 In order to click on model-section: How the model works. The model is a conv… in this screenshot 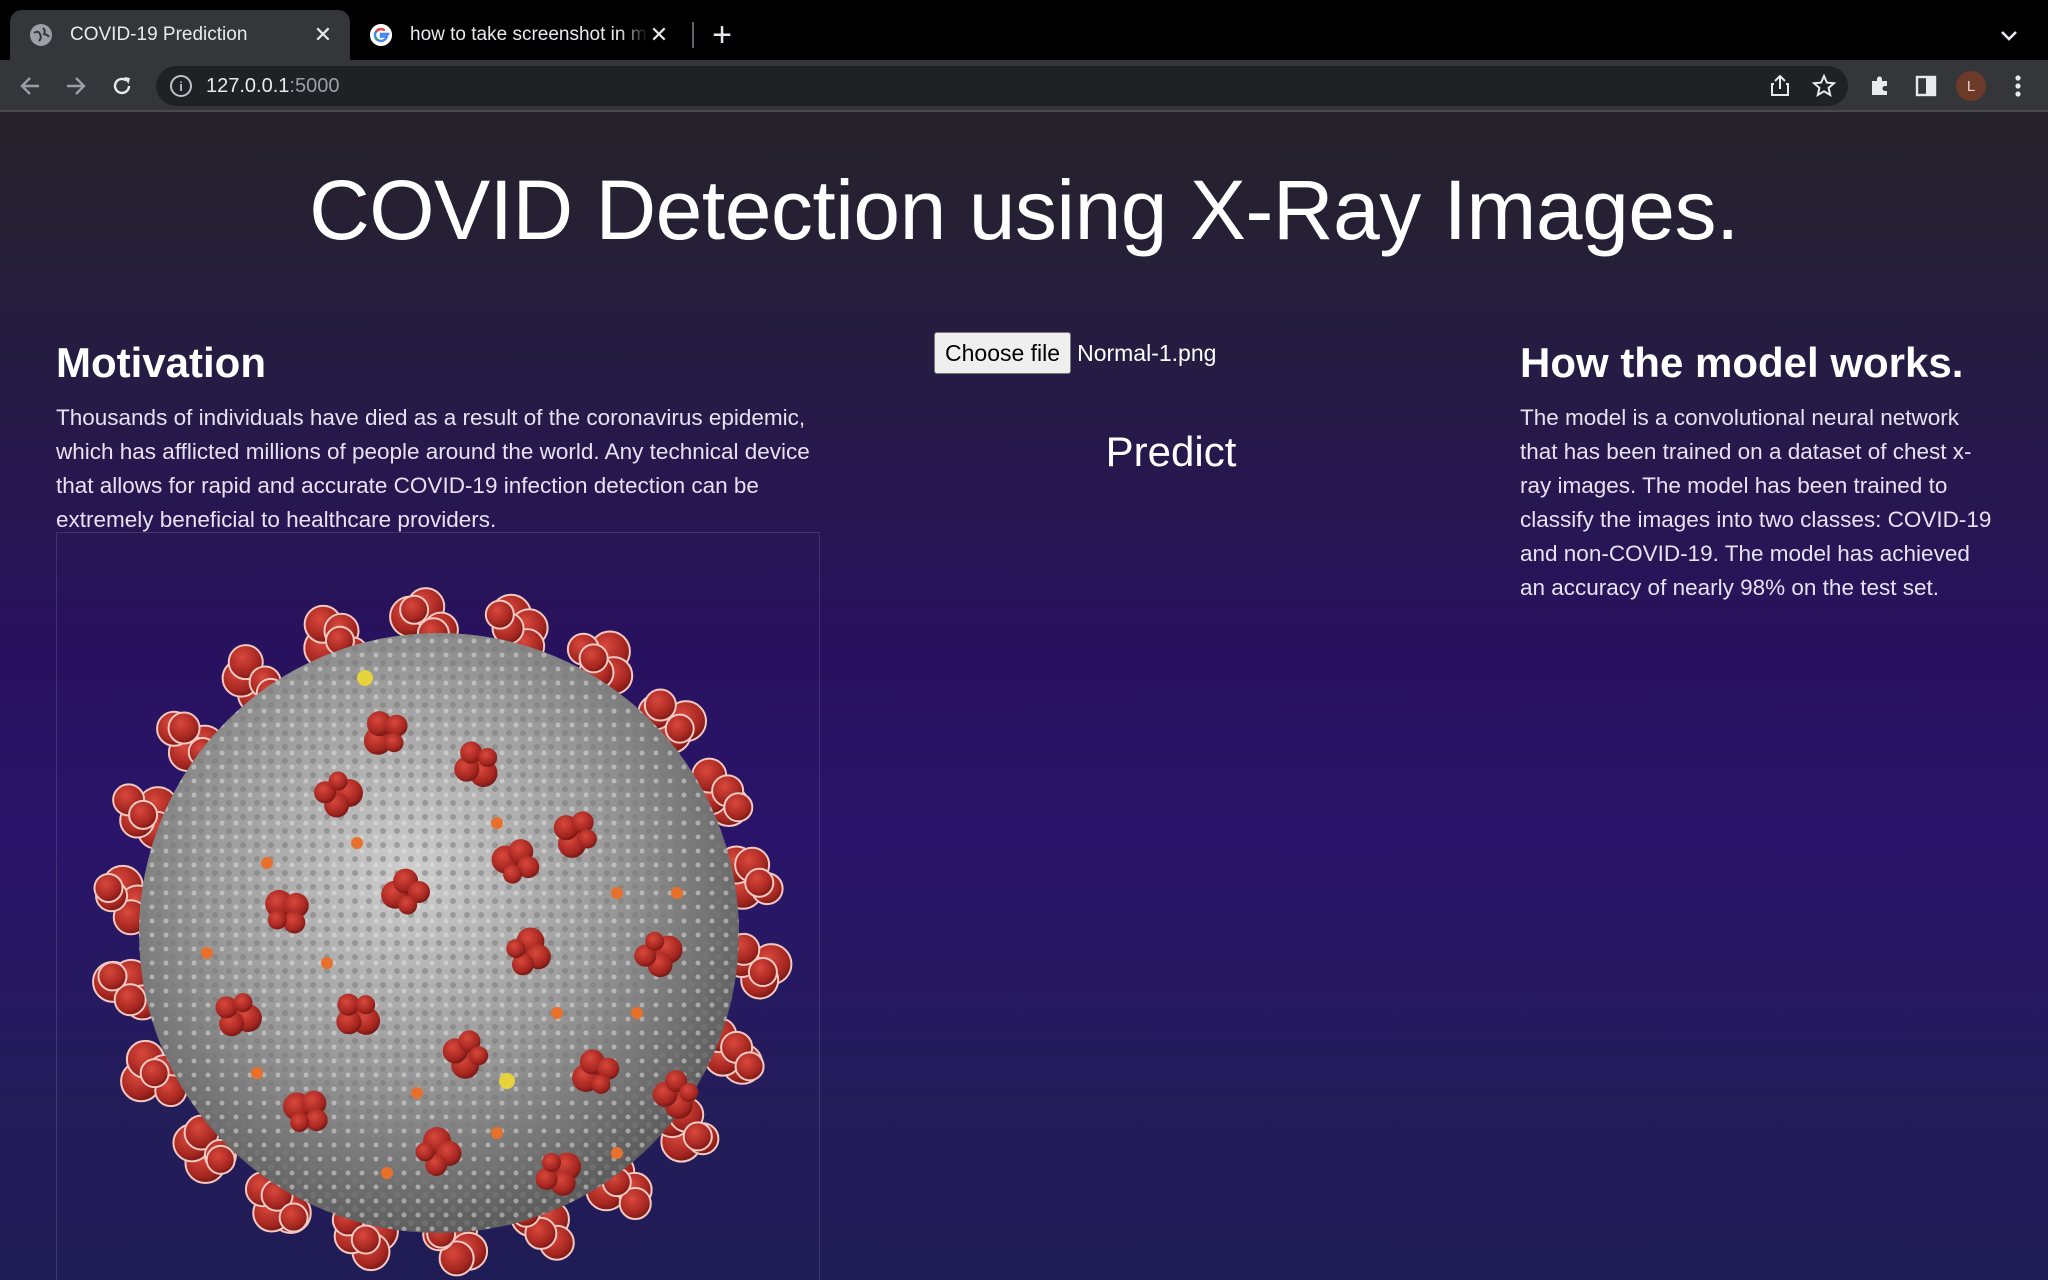, I will do `click(1760, 471)`.